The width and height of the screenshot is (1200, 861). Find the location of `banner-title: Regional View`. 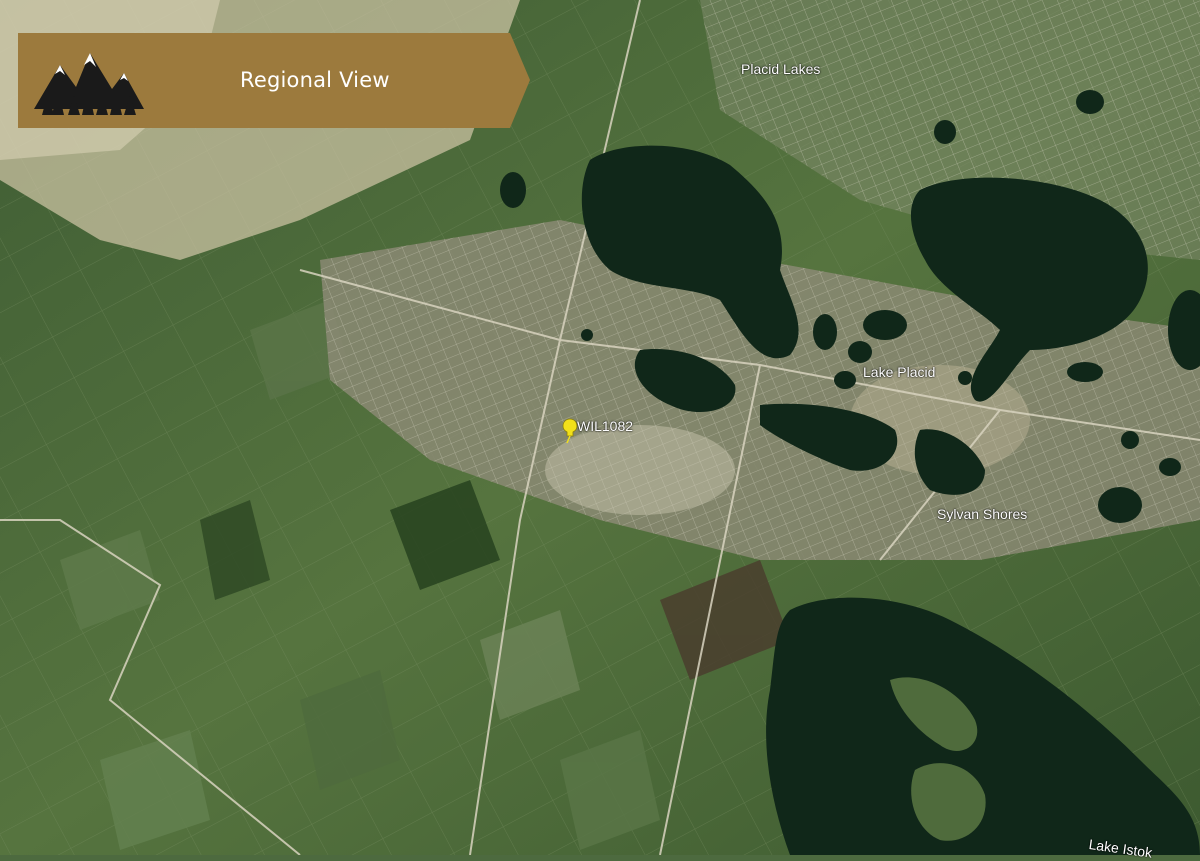

banner-title: Regional View is located at coordinates (315, 80).